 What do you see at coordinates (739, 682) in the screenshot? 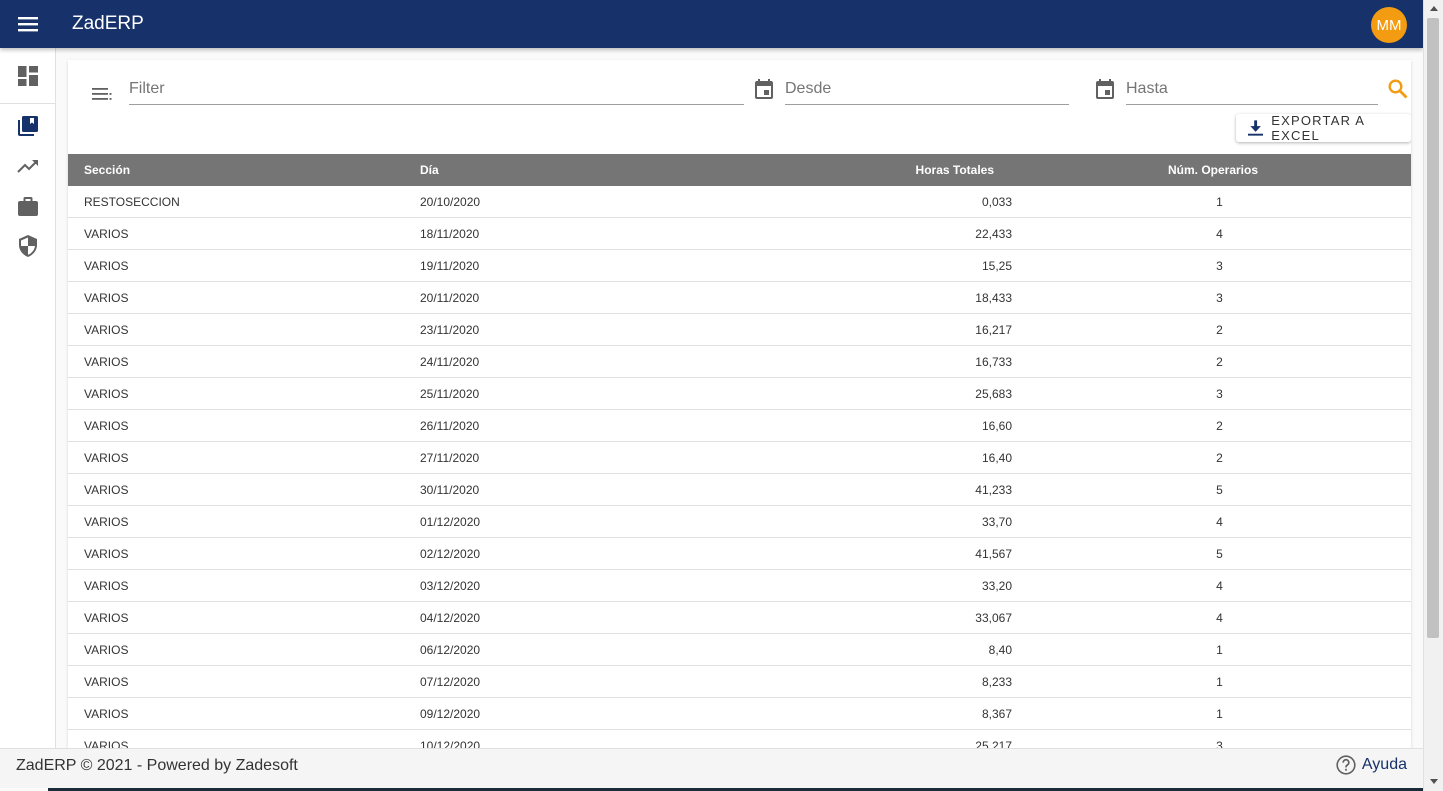
I see `table-row: VARIOS 07/12/2020 8,233 1` at bounding box center [739, 682].